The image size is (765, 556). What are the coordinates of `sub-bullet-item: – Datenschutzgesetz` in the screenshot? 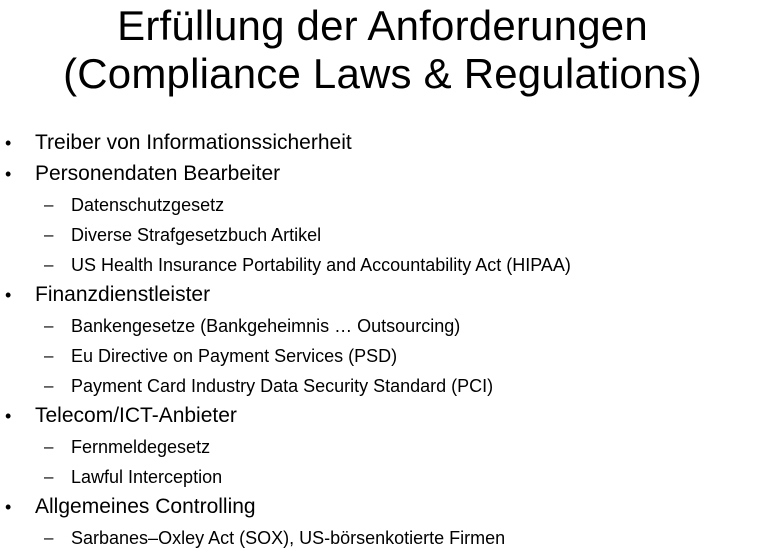 It's located at (382, 204).